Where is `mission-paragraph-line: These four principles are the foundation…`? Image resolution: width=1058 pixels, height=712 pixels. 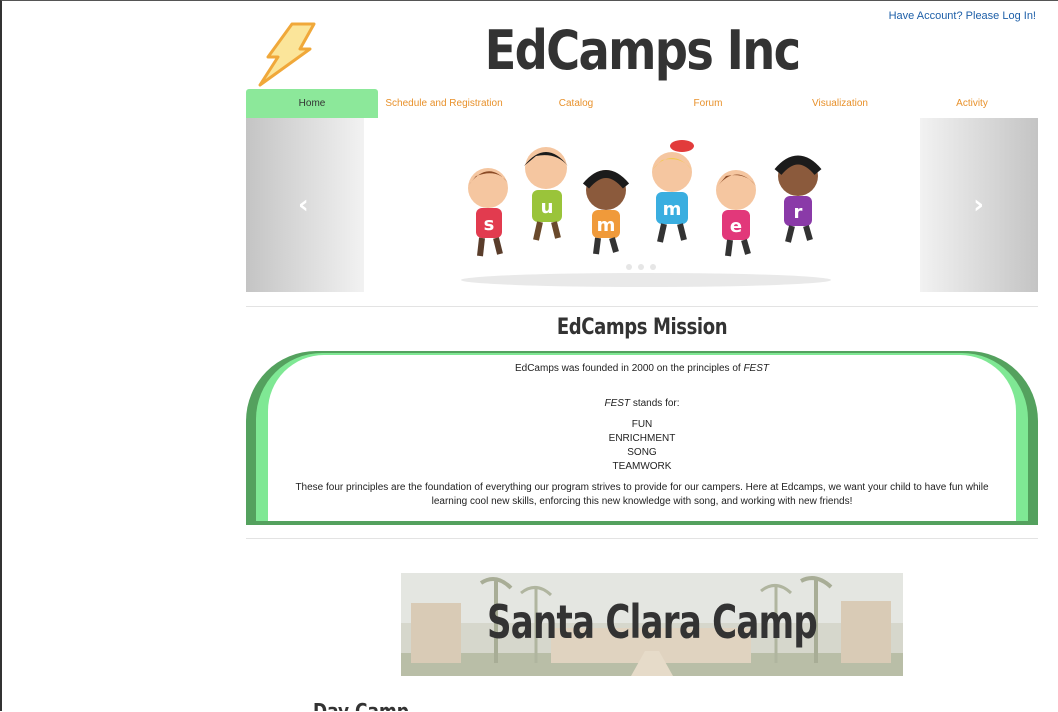 mission-paragraph-line: These four principles are the foundation… is located at coordinates (642, 487).